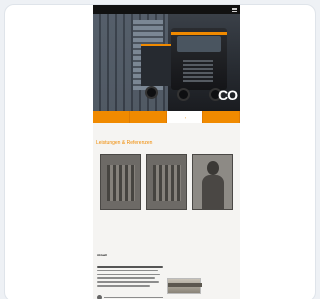  I want to click on quick-links-bar: ›, so click(166, 117).